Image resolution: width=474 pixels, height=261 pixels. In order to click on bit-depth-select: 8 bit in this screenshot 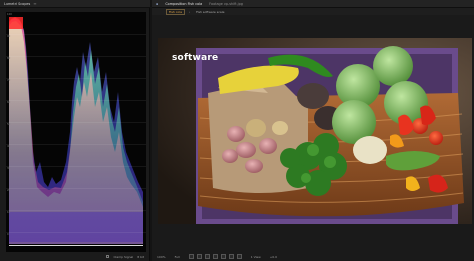, I will do `click(140, 257)`.